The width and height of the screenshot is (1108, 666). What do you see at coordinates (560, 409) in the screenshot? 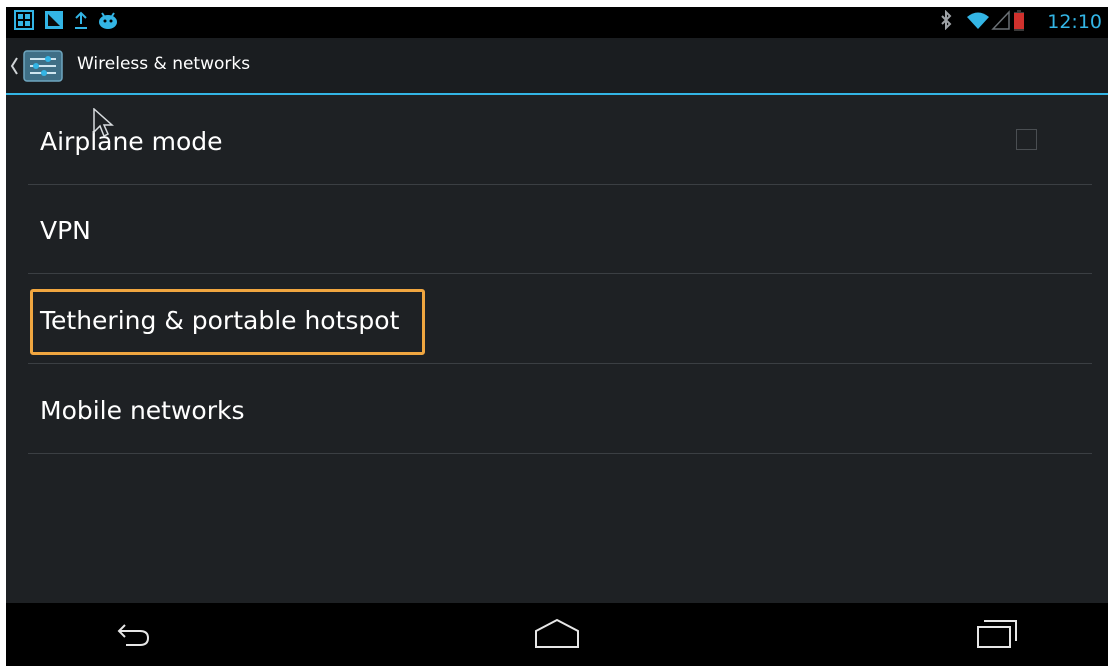
I see `pref-mobile-networks: Mobile networks` at bounding box center [560, 409].